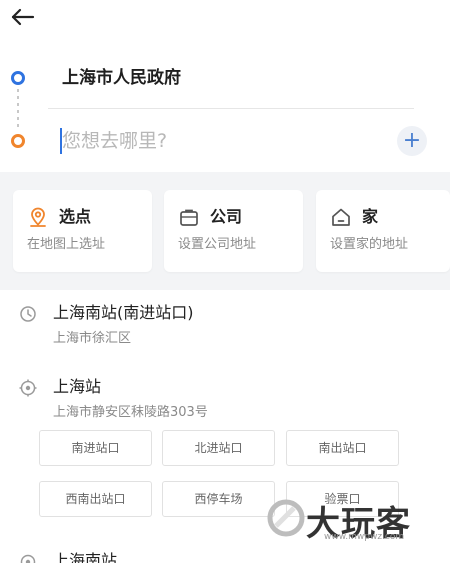 This screenshot has height=563, width=450. What do you see at coordinates (341, 217) in the screenshot?
I see `home-icon` at bounding box center [341, 217].